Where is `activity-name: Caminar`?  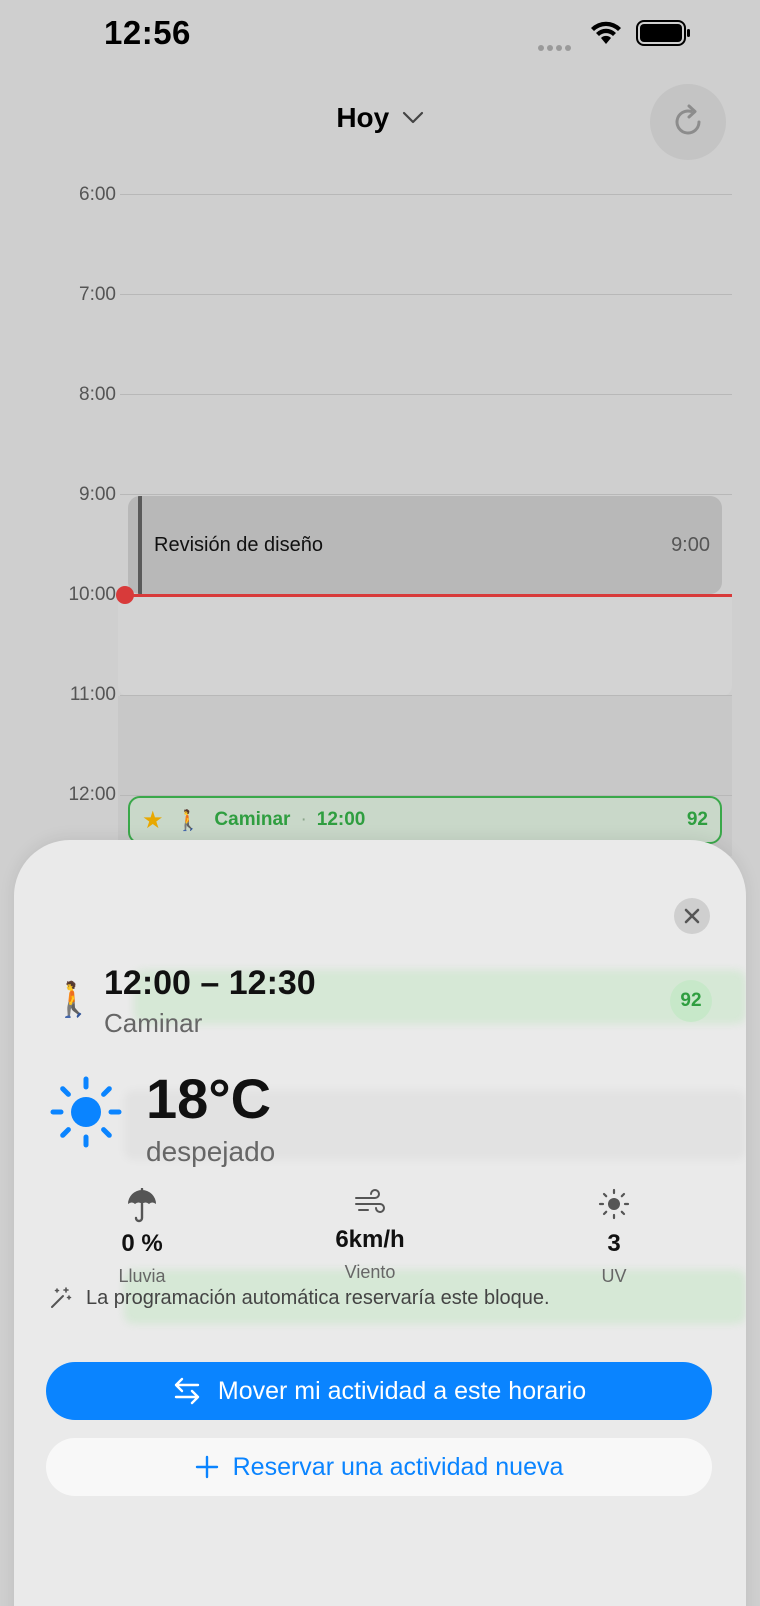
activity-name: Caminar is located at coordinates (252, 819).